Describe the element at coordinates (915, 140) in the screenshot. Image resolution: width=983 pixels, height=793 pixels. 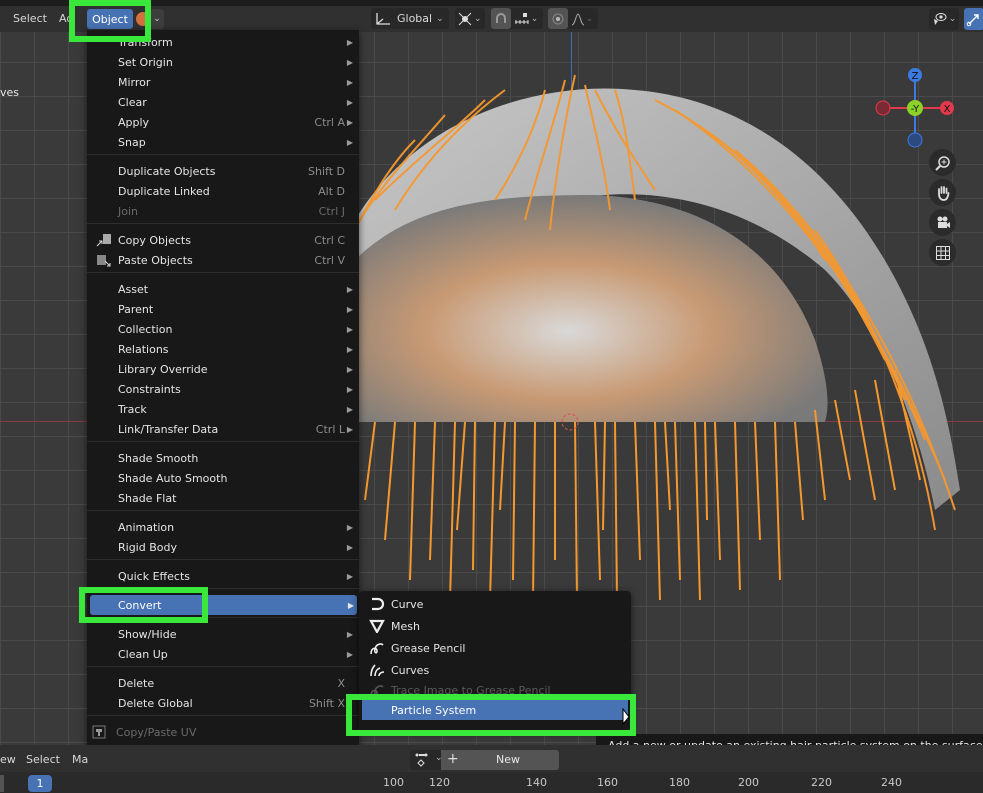
I see `gizmo-neg-z-axis` at that location.